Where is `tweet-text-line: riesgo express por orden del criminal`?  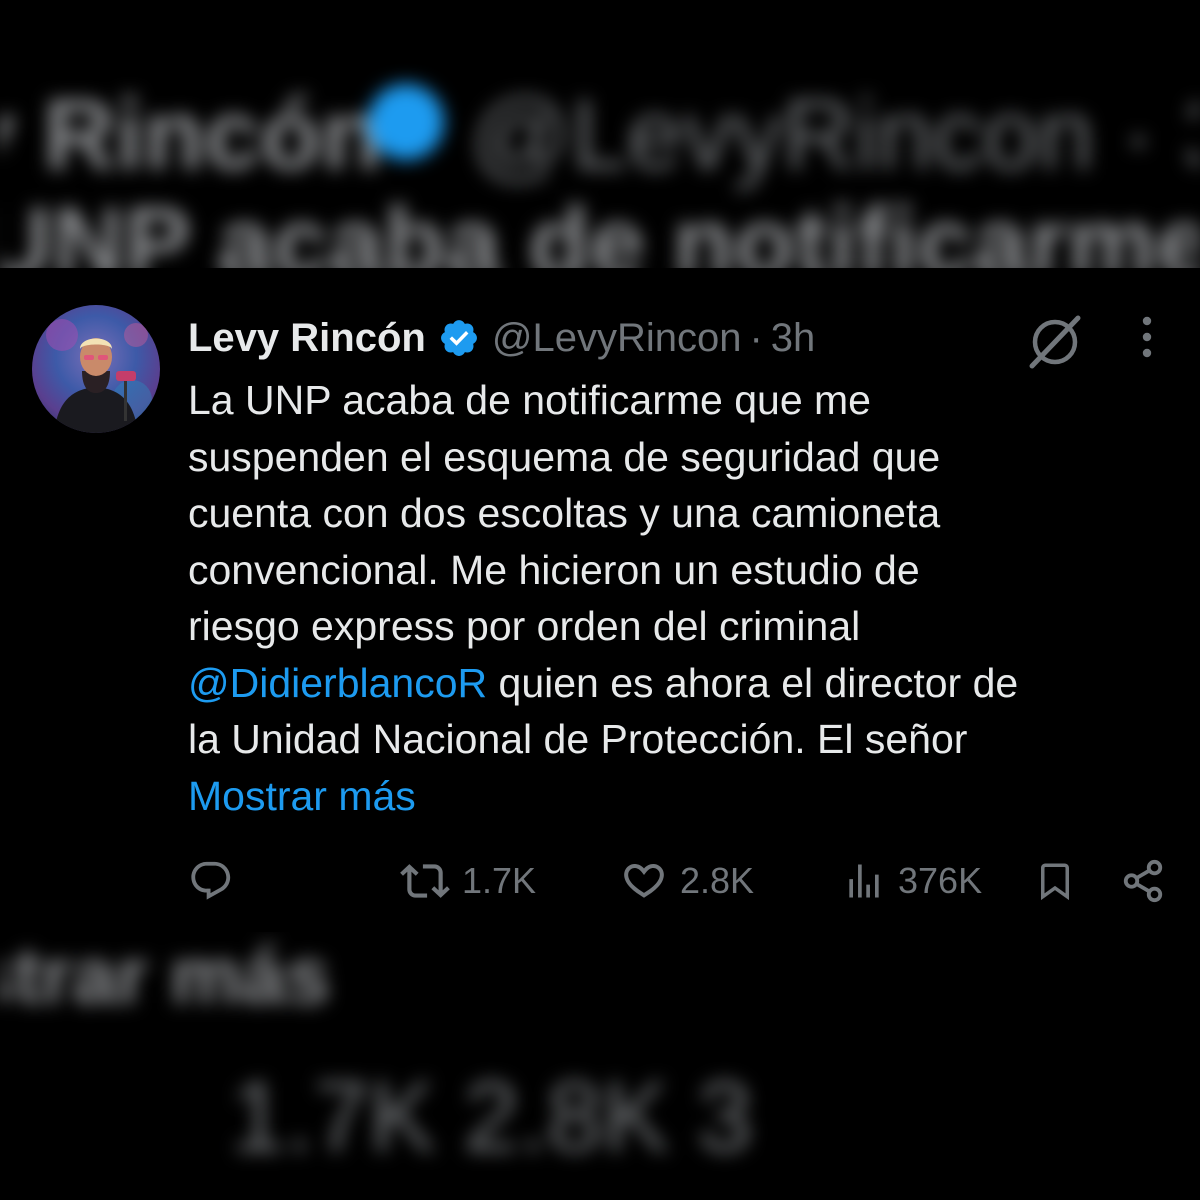
tweet-text-line: riesgo express por orden del criminal is located at coordinates (524, 626).